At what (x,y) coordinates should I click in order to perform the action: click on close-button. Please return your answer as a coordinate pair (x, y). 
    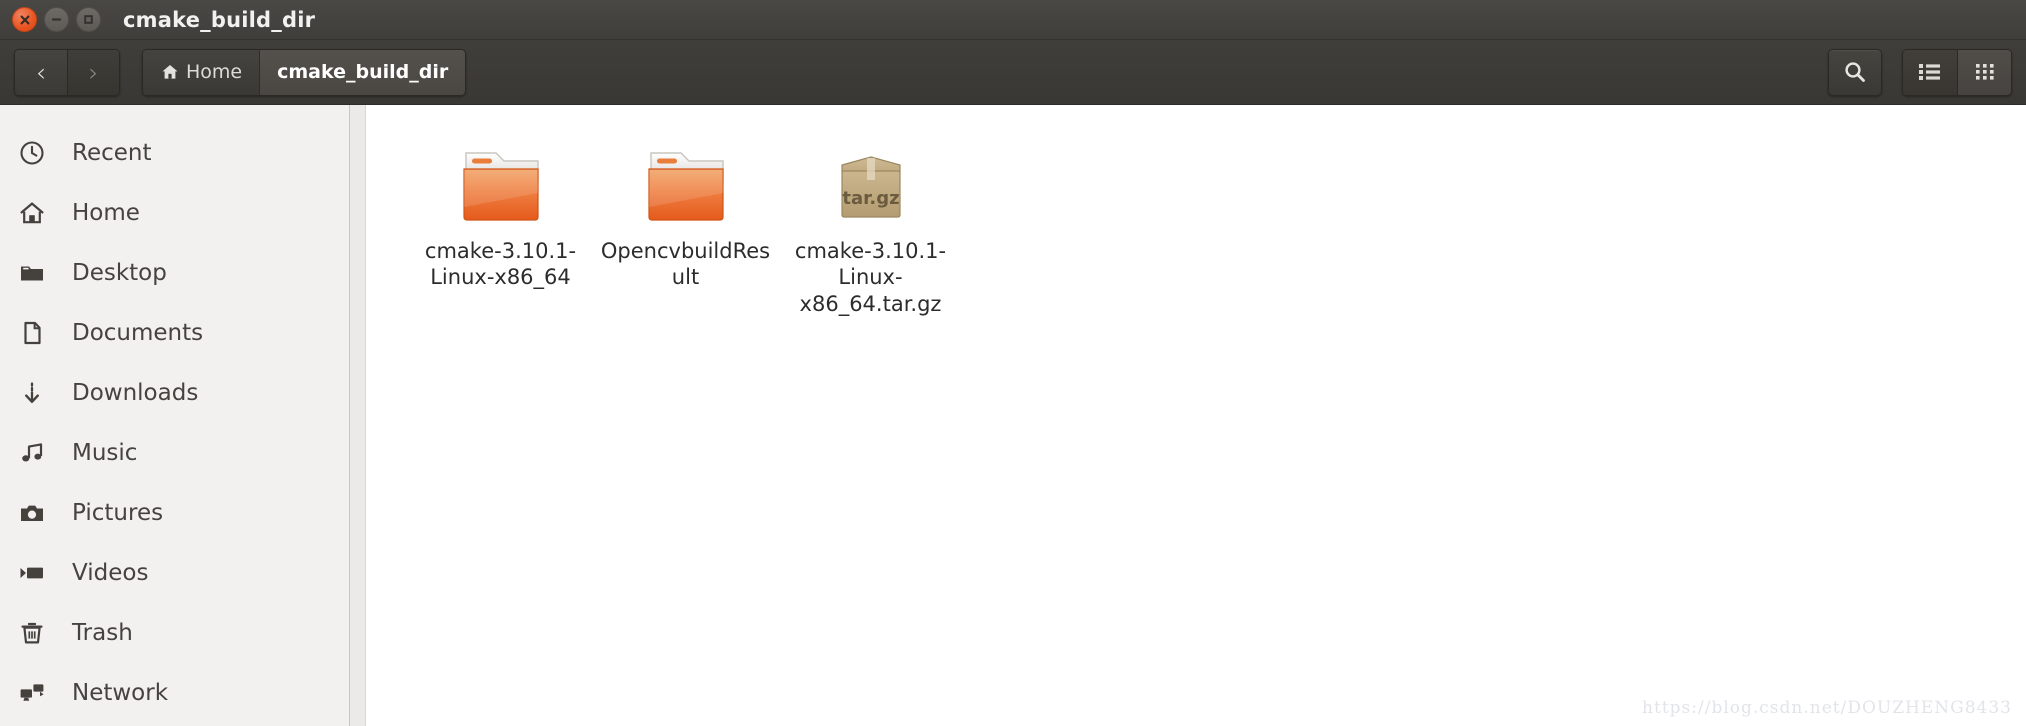
    Looking at the image, I should click on (24, 19).